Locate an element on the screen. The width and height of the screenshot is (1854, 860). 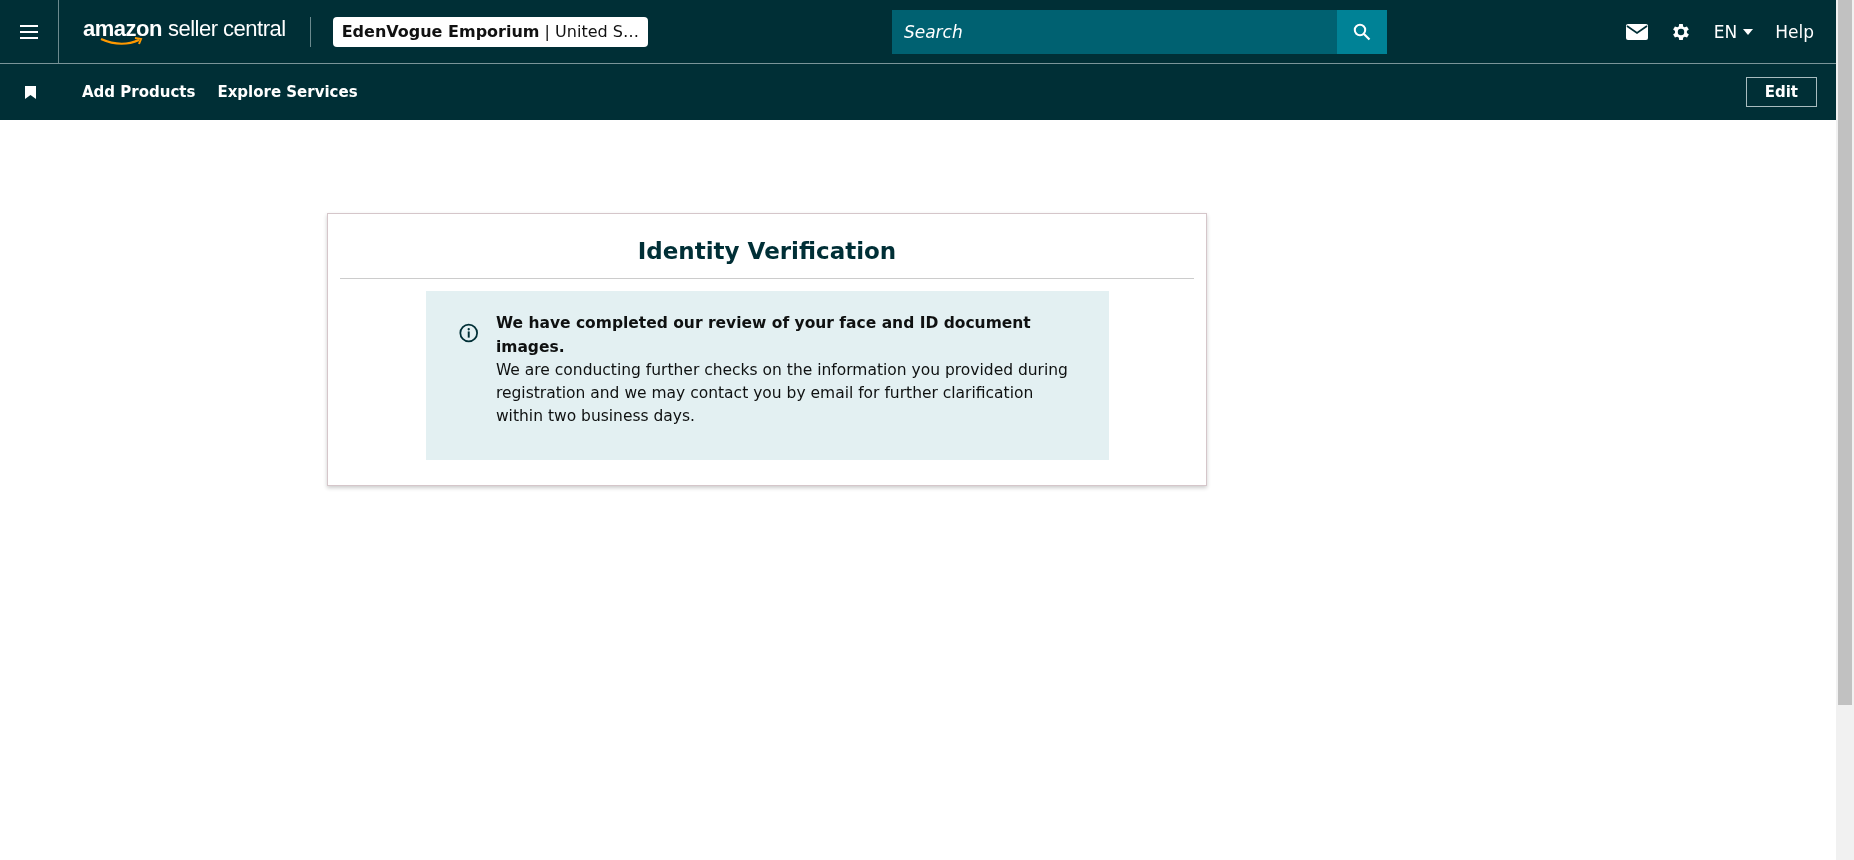
mail-icon is located at coordinates (1636, 31).